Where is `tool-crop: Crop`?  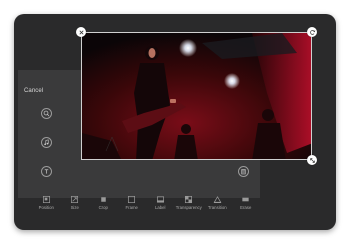 tool-crop: Crop is located at coordinates (103, 202).